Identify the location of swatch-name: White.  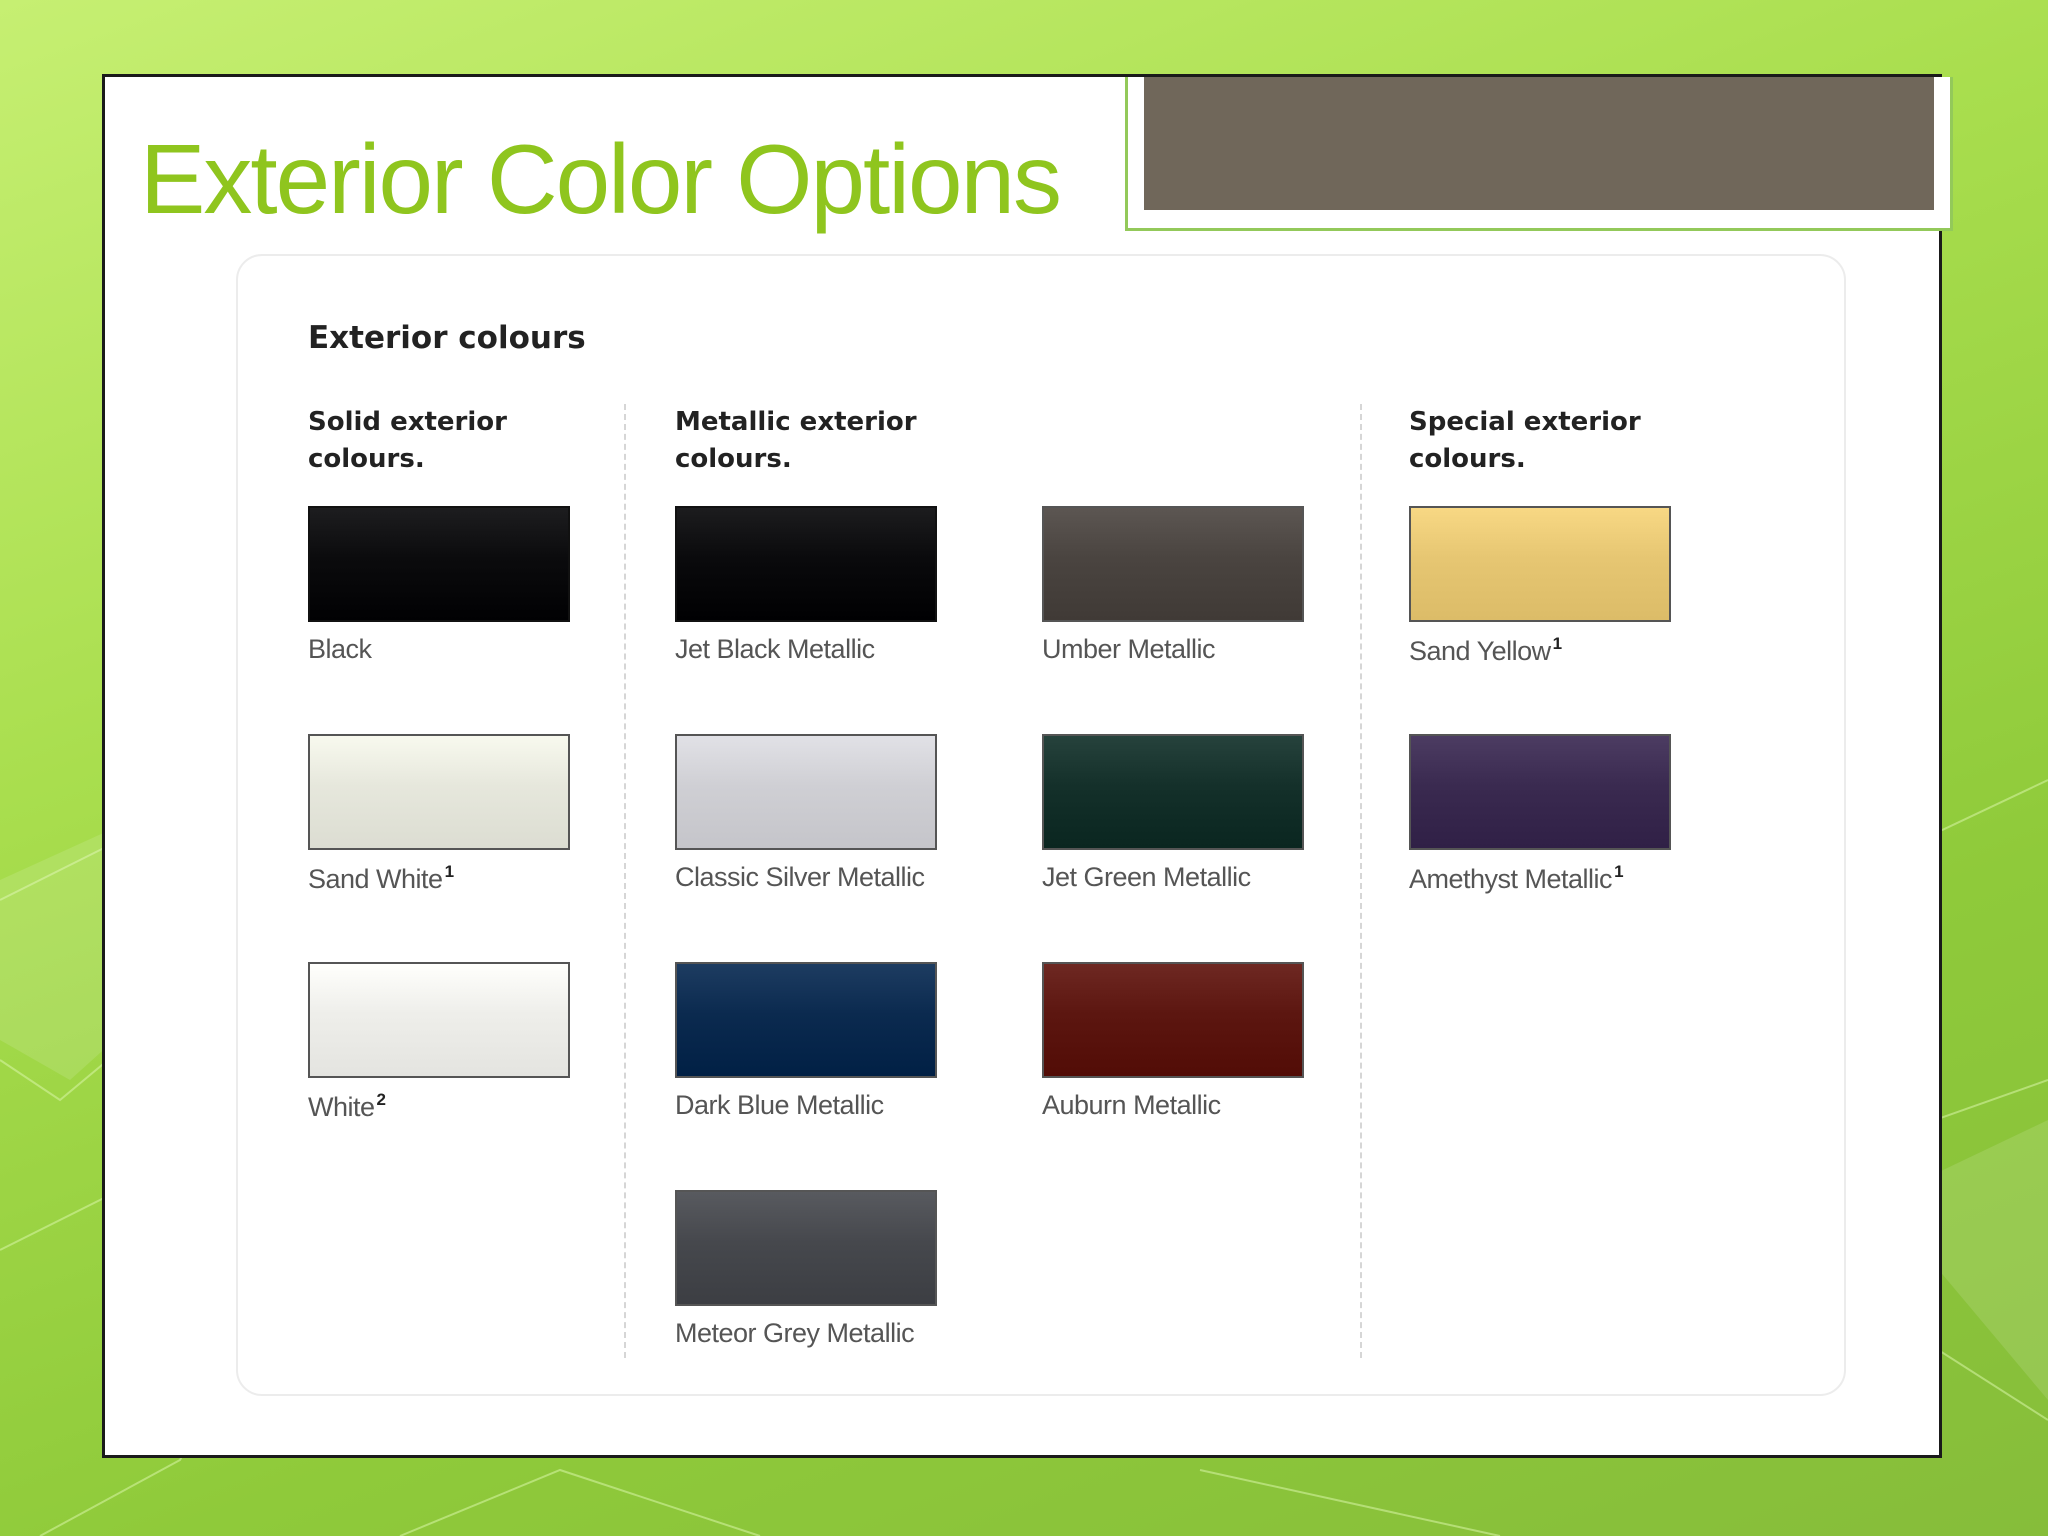
(341, 1107).